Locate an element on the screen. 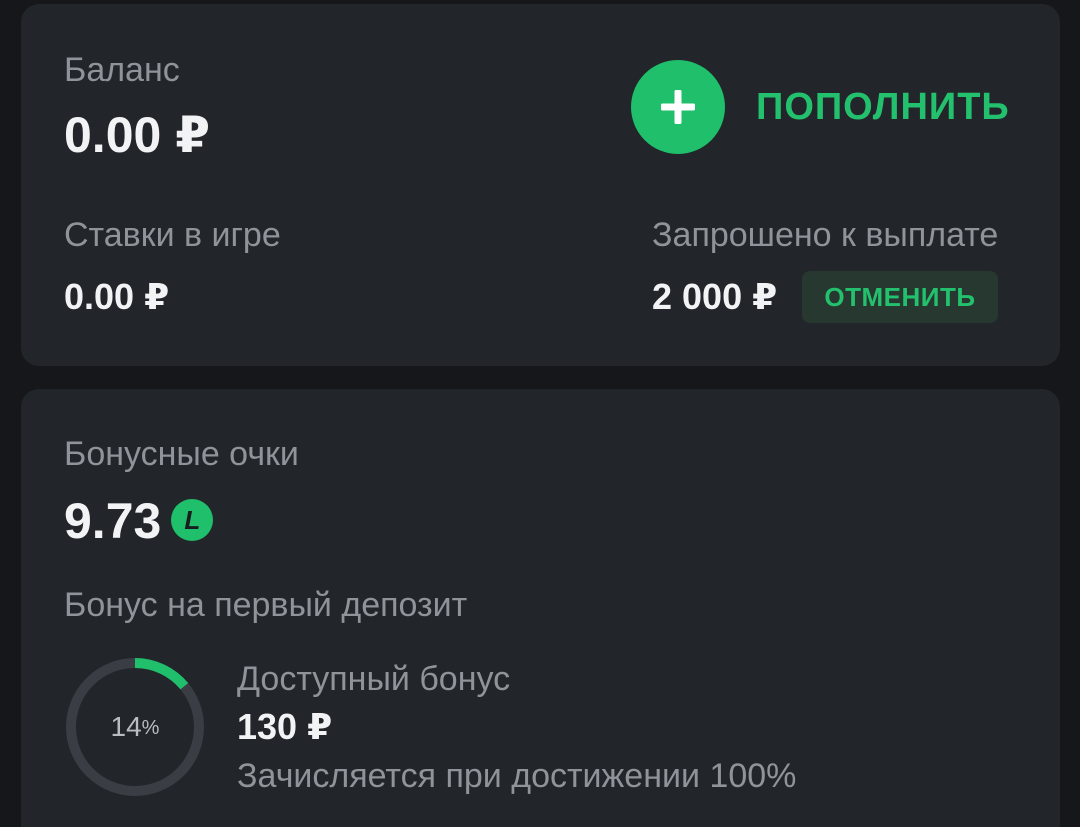 The image size is (1080, 827). bonus-points-label: Бонусные очки is located at coordinates (181, 454).